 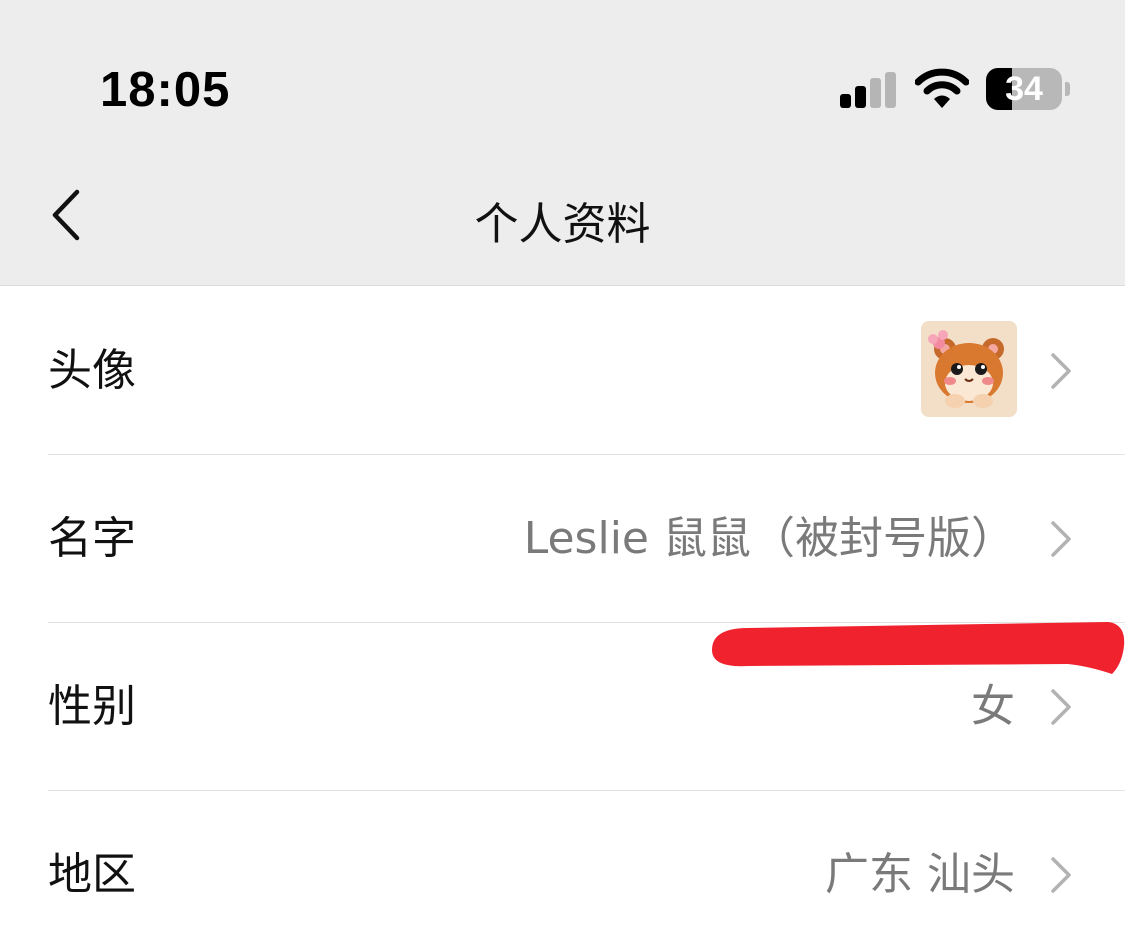 I want to click on battery-nub, so click(x=1067, y=89).